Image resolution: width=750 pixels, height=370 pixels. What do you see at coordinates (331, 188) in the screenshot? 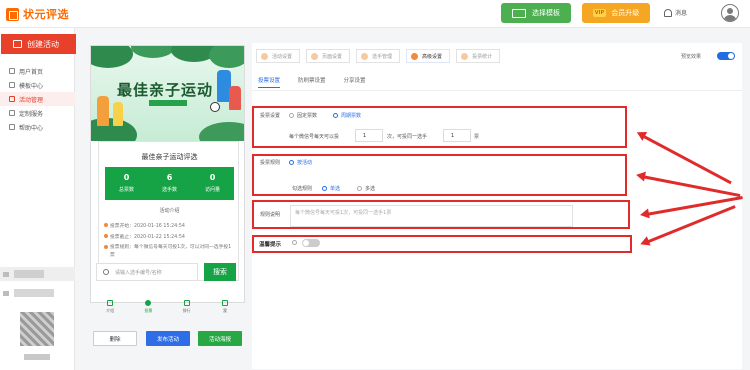
I see `radio-single-choice: 单选` at bounding box center [331, 188].